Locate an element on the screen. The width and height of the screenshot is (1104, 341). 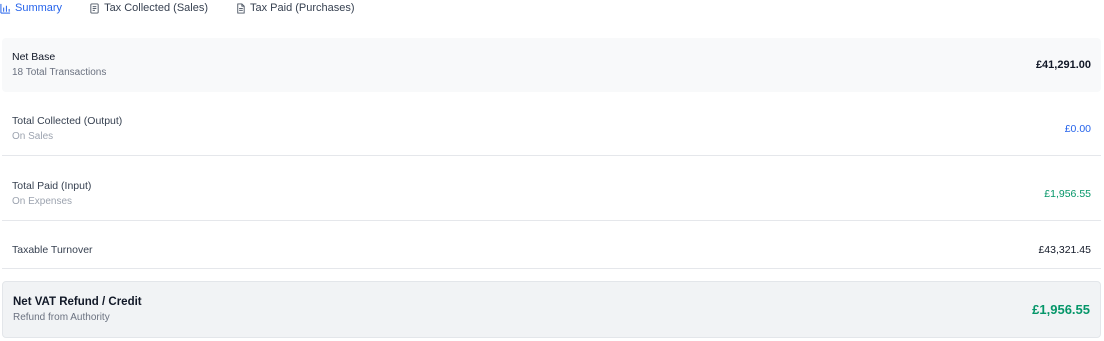
net-vat-subtitle: Refund from Authority is located at coordinates (61, 317).